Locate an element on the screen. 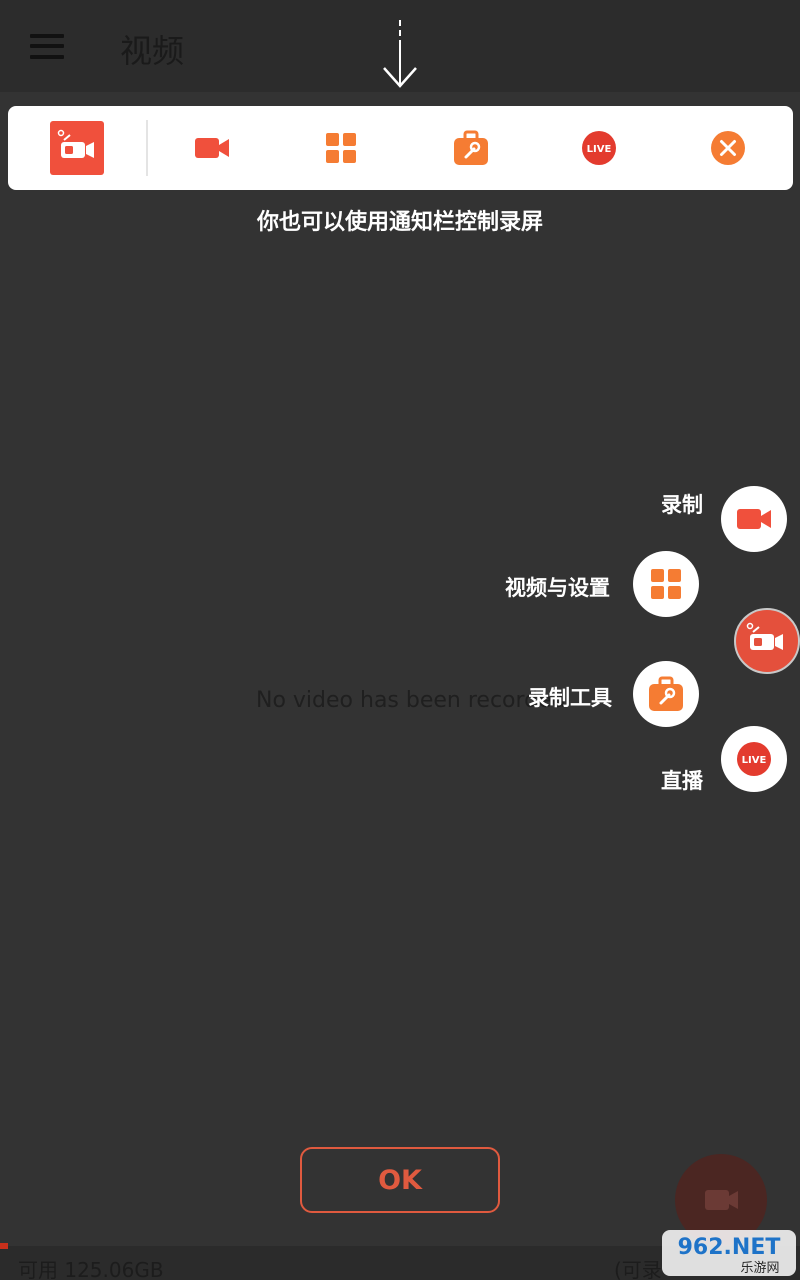  fab-label-live: 直播 is located at coordinates (682, 781).